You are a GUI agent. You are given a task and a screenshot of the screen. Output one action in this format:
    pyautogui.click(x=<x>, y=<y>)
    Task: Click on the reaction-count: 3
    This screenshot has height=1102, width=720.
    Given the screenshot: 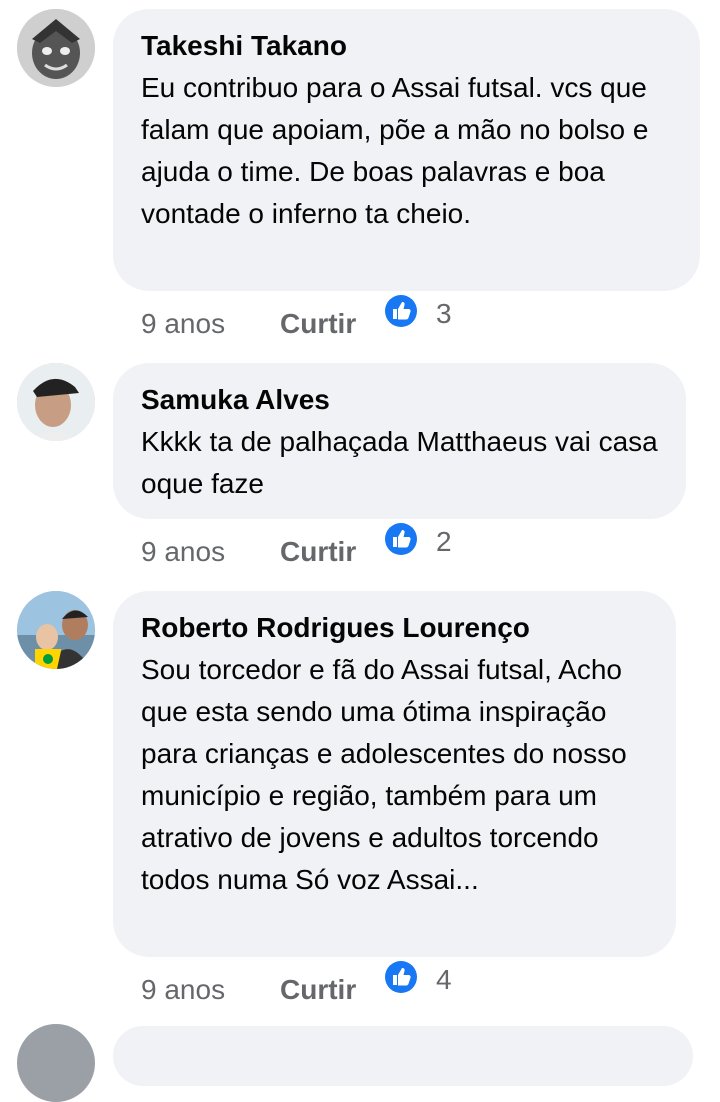 What is the action you would take?
    pyautogui.click(x=444, y=314)
    